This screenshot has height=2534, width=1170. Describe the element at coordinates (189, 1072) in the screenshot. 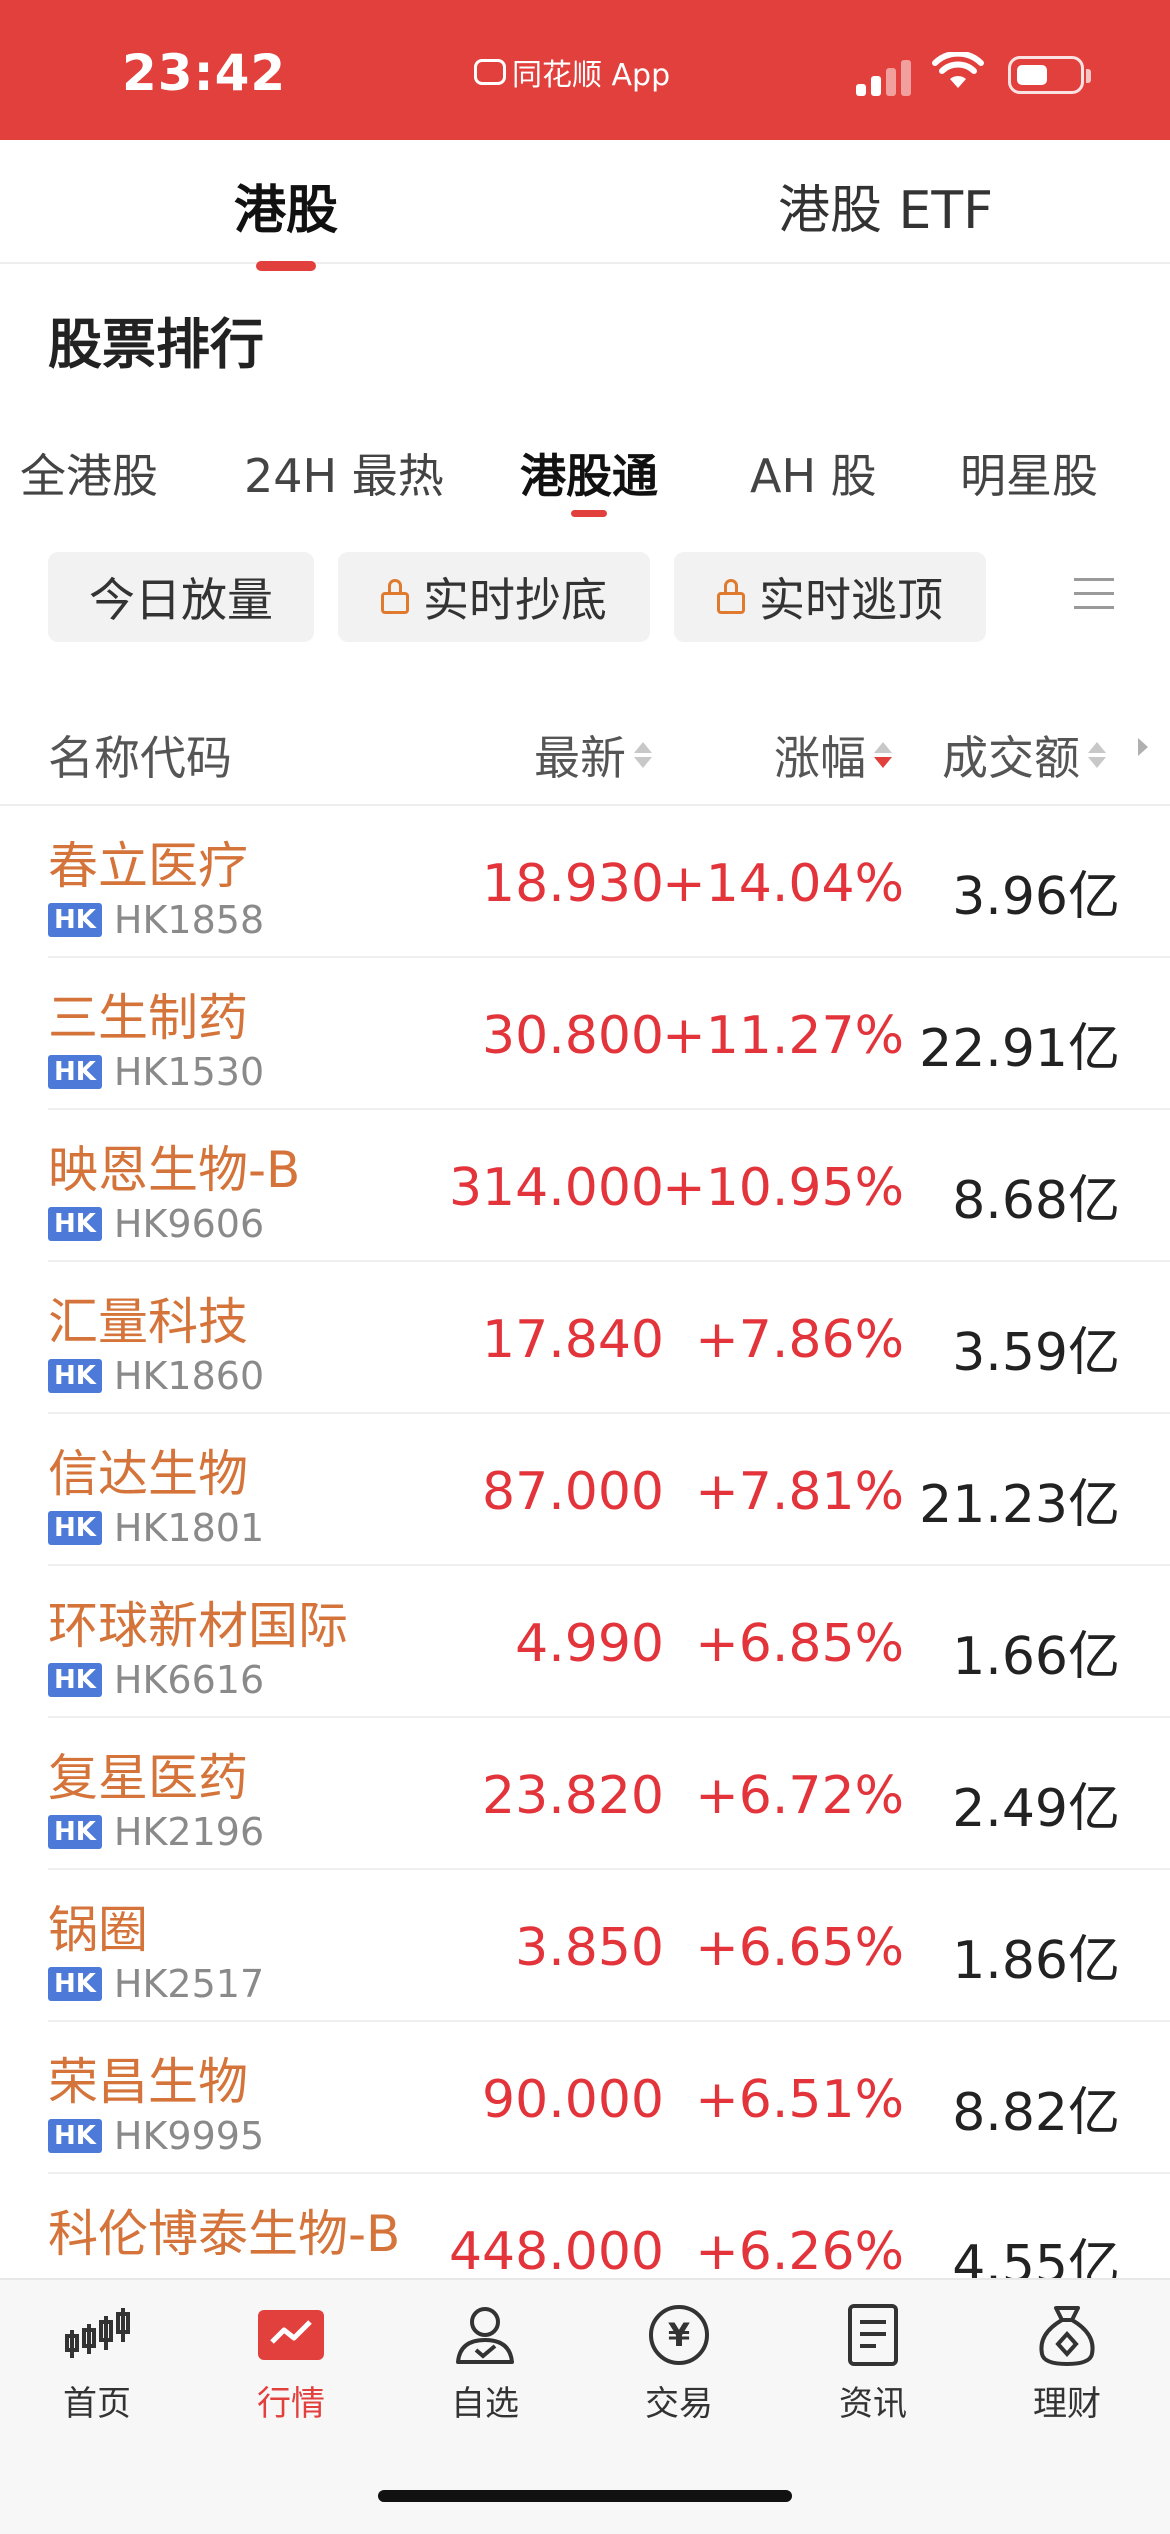

I see `stock-code: HK1530` at that location.